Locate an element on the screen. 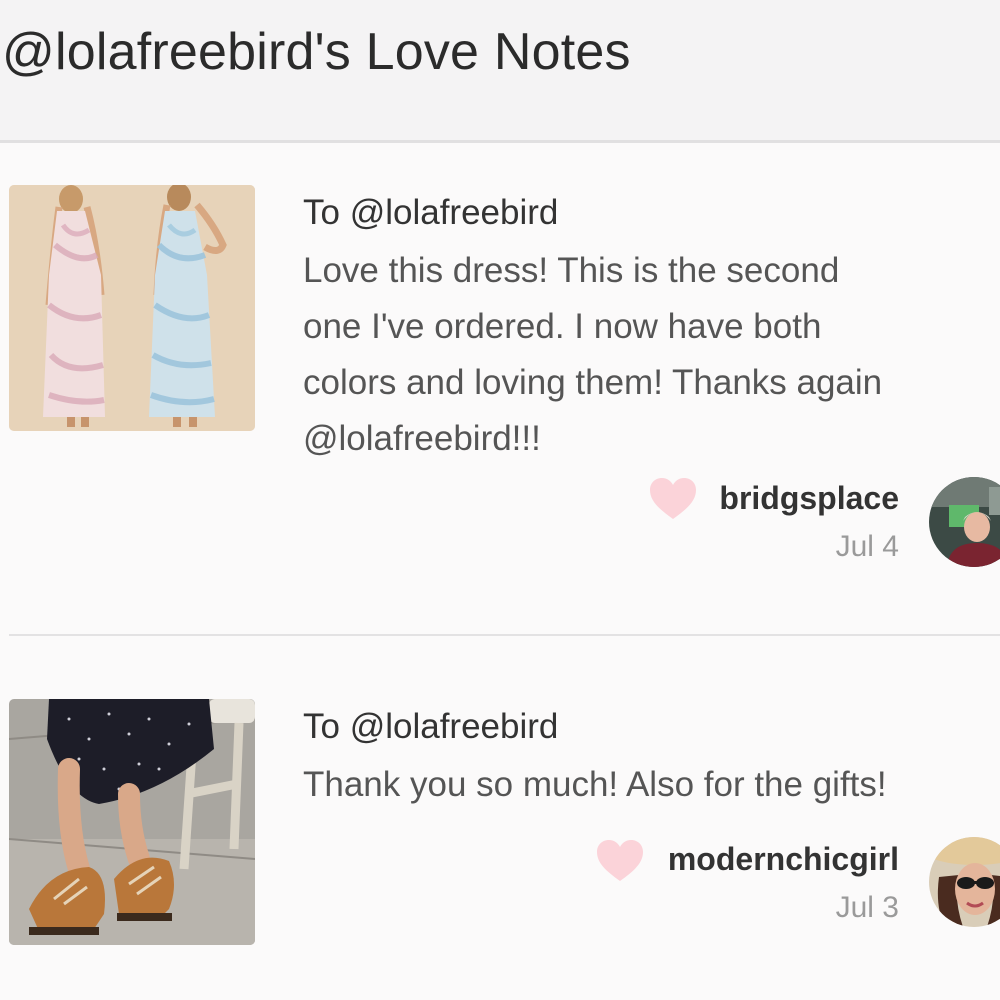 The height and width of the screenshot is (1000, 1000). author-username: modernchicgirl is located at coordinates (783, 859).